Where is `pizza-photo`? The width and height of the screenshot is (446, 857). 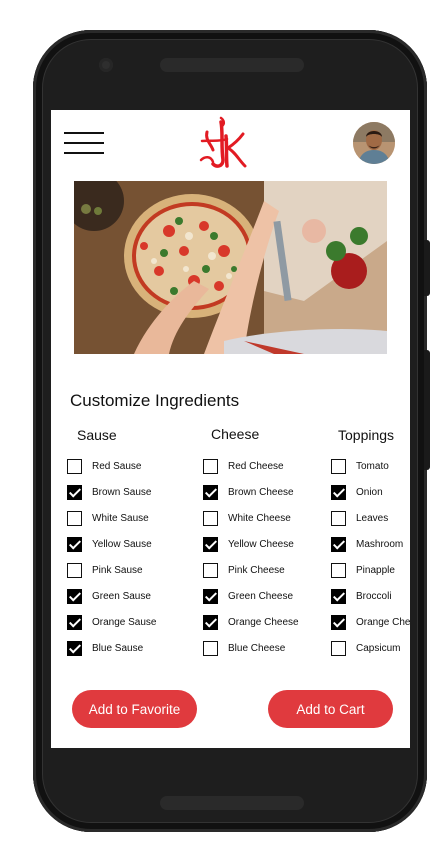
pizza-photo is located at coordinates (230, 267).